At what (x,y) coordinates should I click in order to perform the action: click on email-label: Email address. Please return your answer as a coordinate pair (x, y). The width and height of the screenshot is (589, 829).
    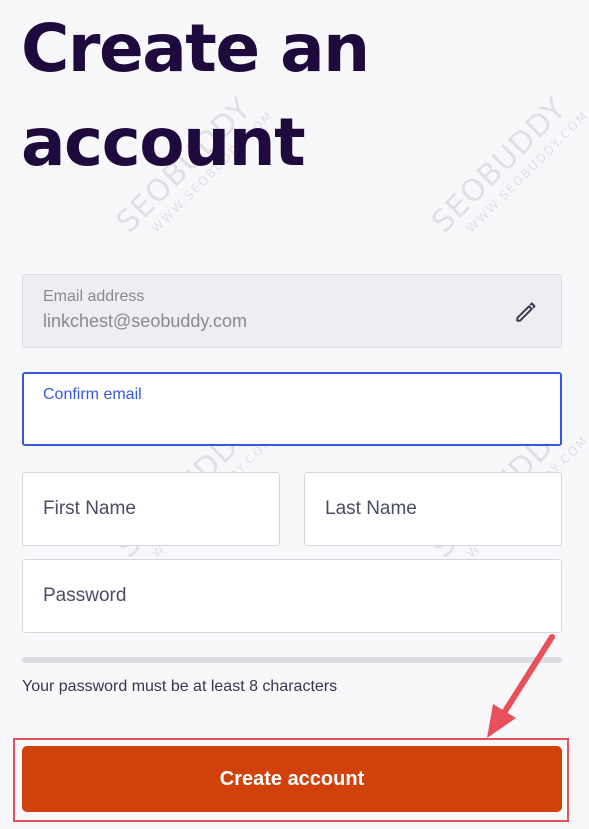
    Looking at the image, I should click on (94, 296).